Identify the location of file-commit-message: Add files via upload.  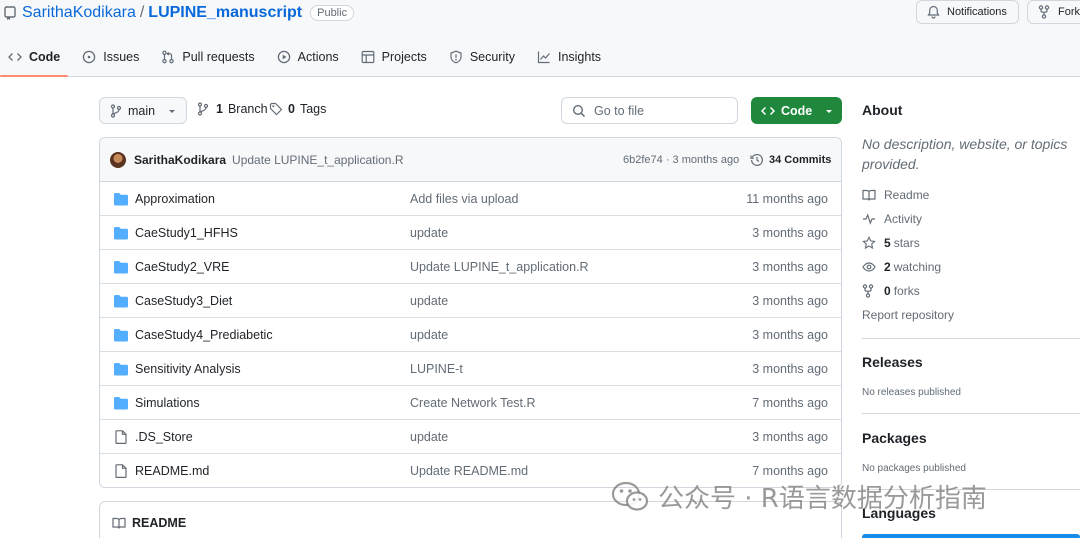
(464, 199).